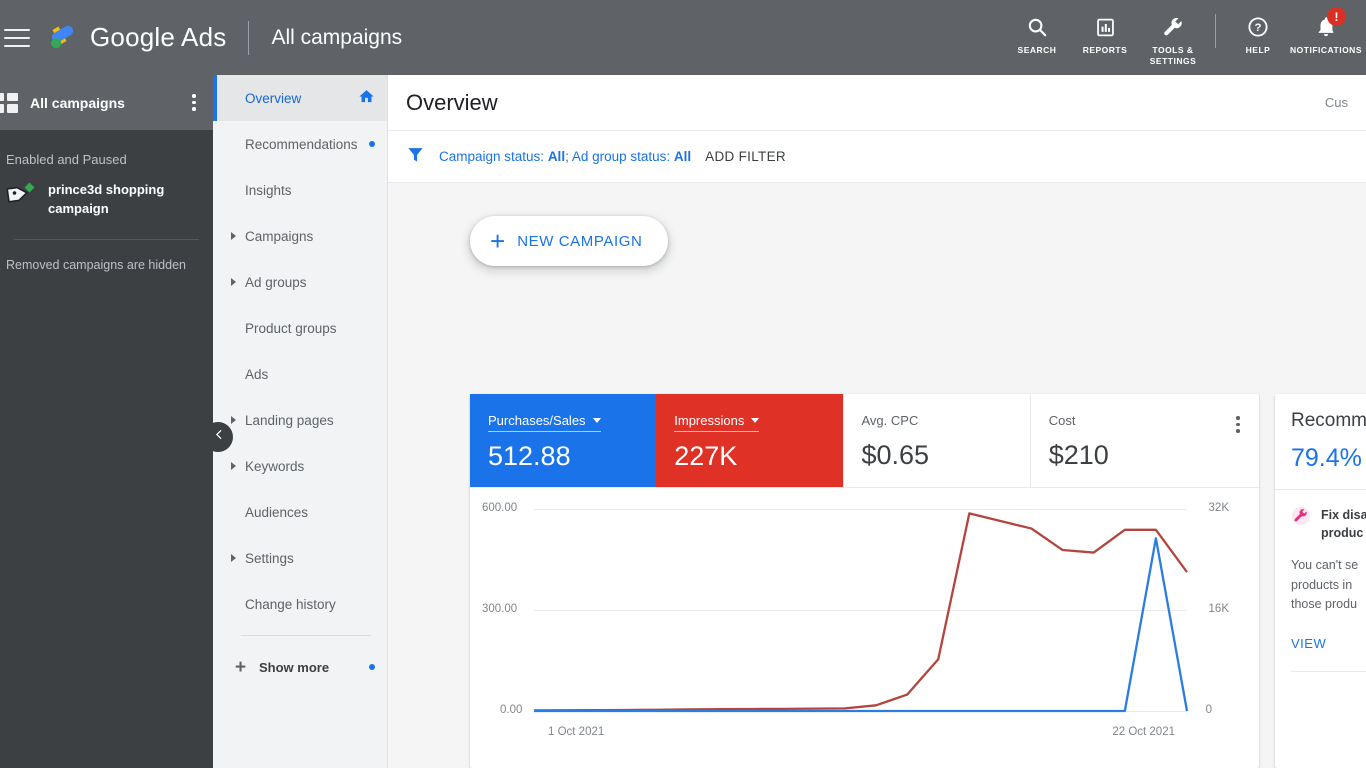 The image size is (1366, 768). I want to click on sidebar-item-ad-groups: Ad groups, so click(300, 282).